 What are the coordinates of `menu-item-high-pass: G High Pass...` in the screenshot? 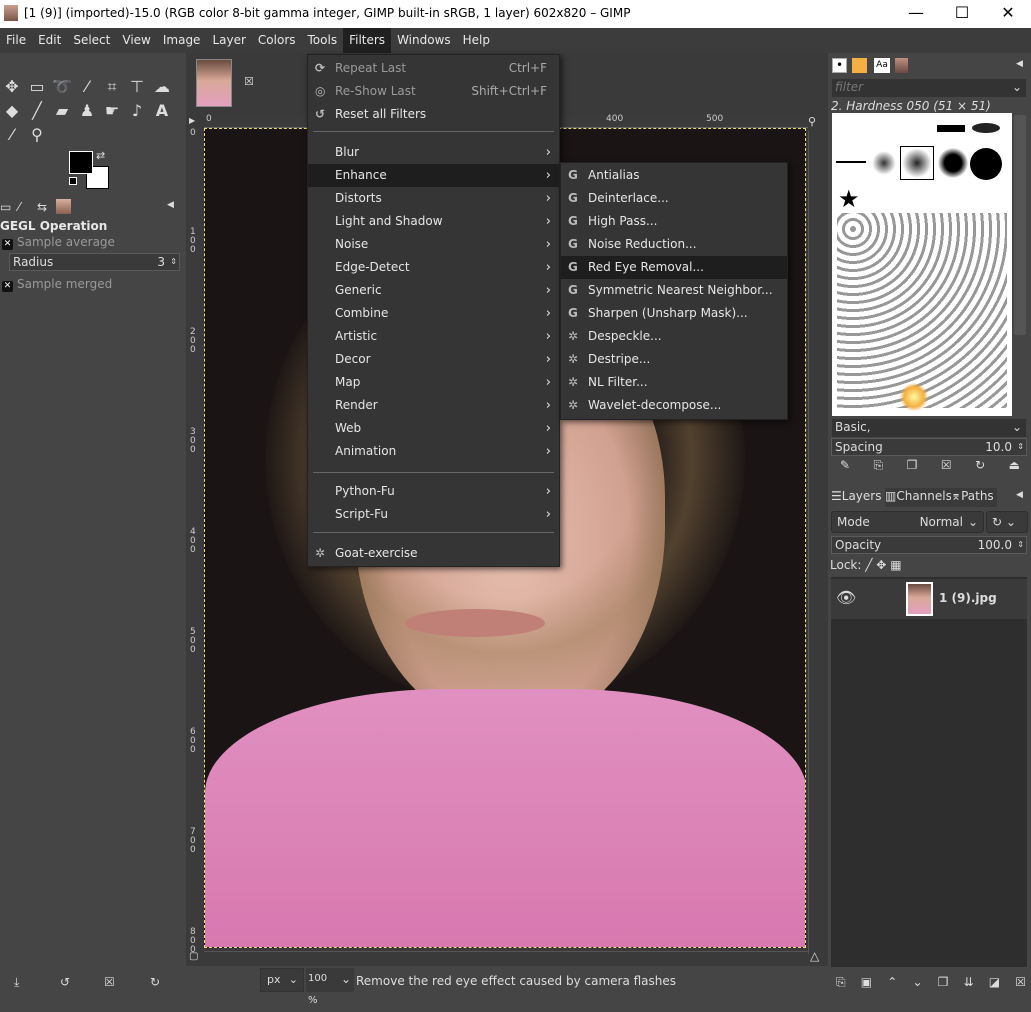 It's located at (674, 221).